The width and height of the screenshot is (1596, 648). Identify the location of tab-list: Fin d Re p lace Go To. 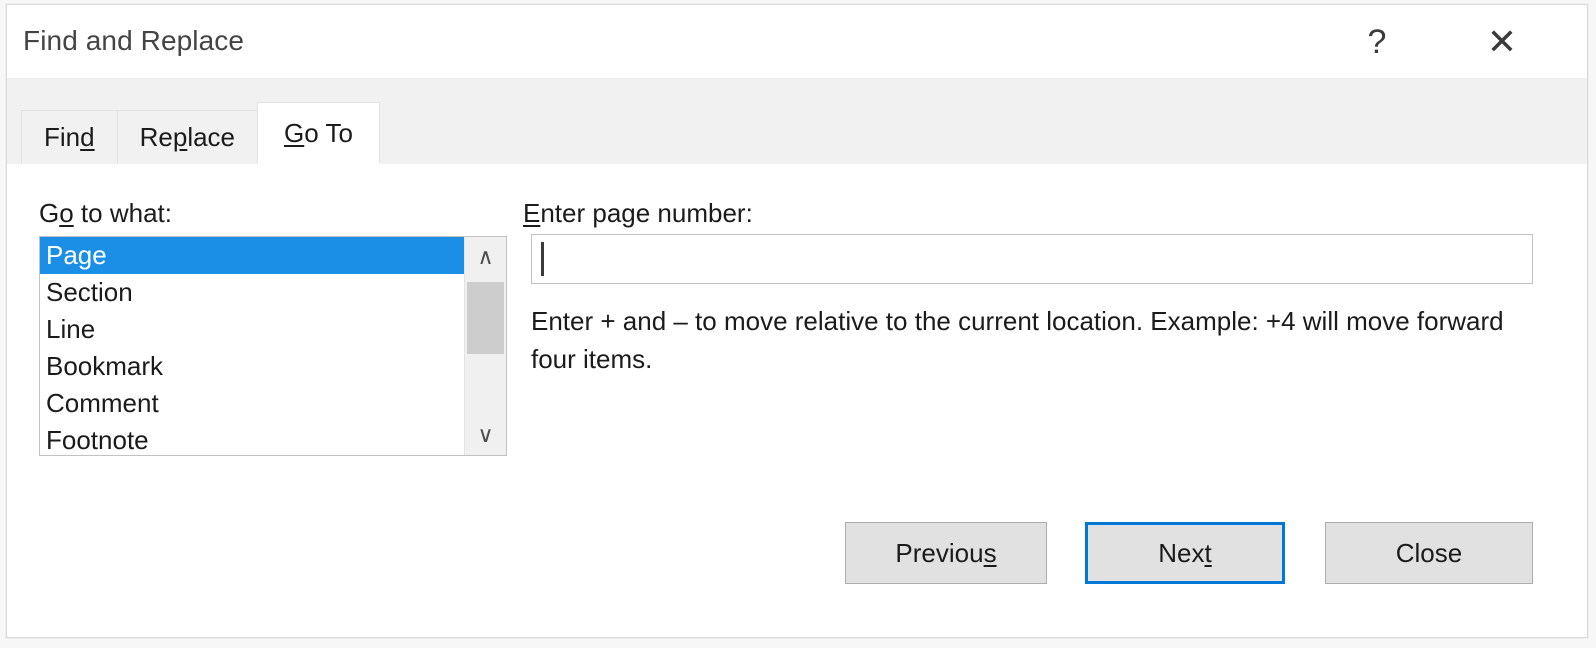
(200, 133).